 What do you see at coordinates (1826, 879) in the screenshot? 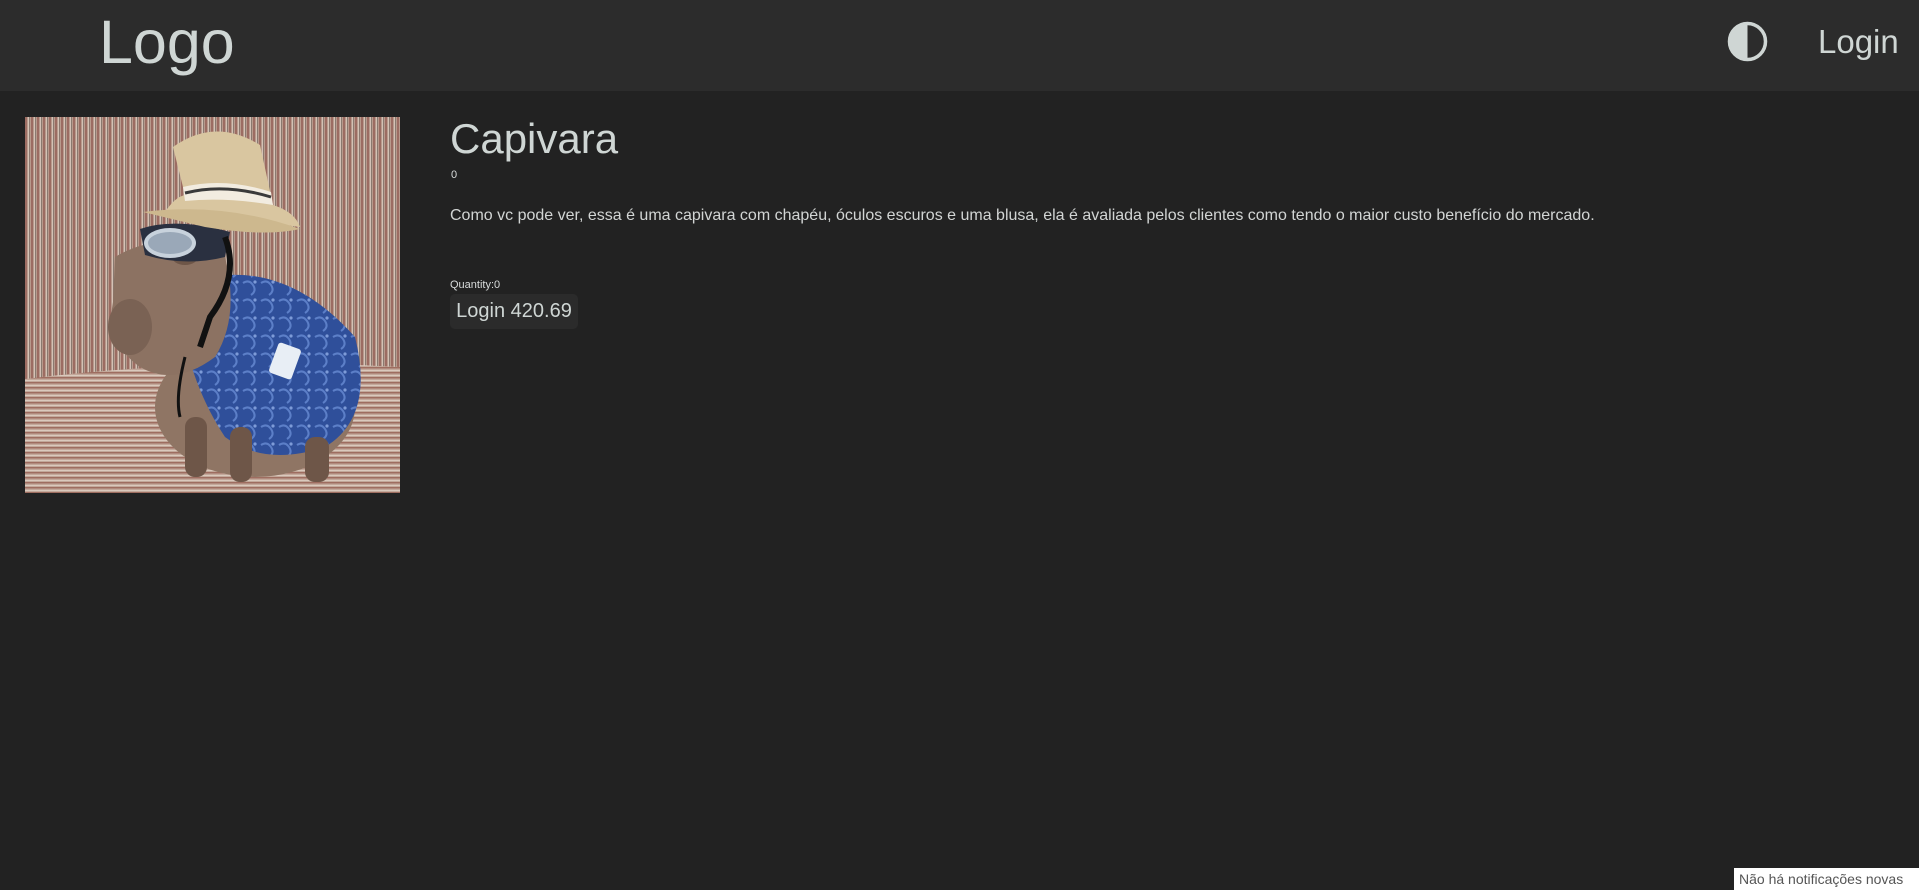
I see `notification-toast: Não há notificações novas` at bounding box center [1826, 879].